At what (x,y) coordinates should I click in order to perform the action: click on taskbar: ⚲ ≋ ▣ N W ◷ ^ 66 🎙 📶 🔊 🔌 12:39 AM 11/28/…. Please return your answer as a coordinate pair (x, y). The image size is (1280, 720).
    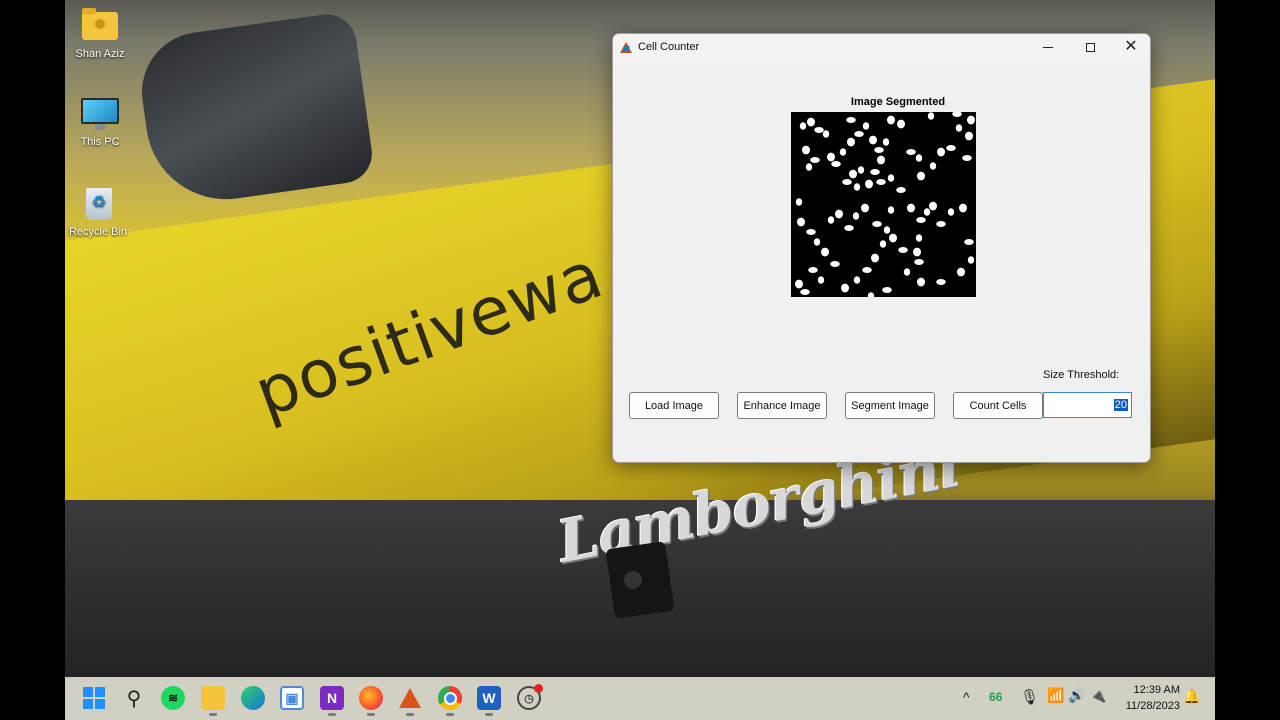
    Looking at the image, I should click on (640, 698).